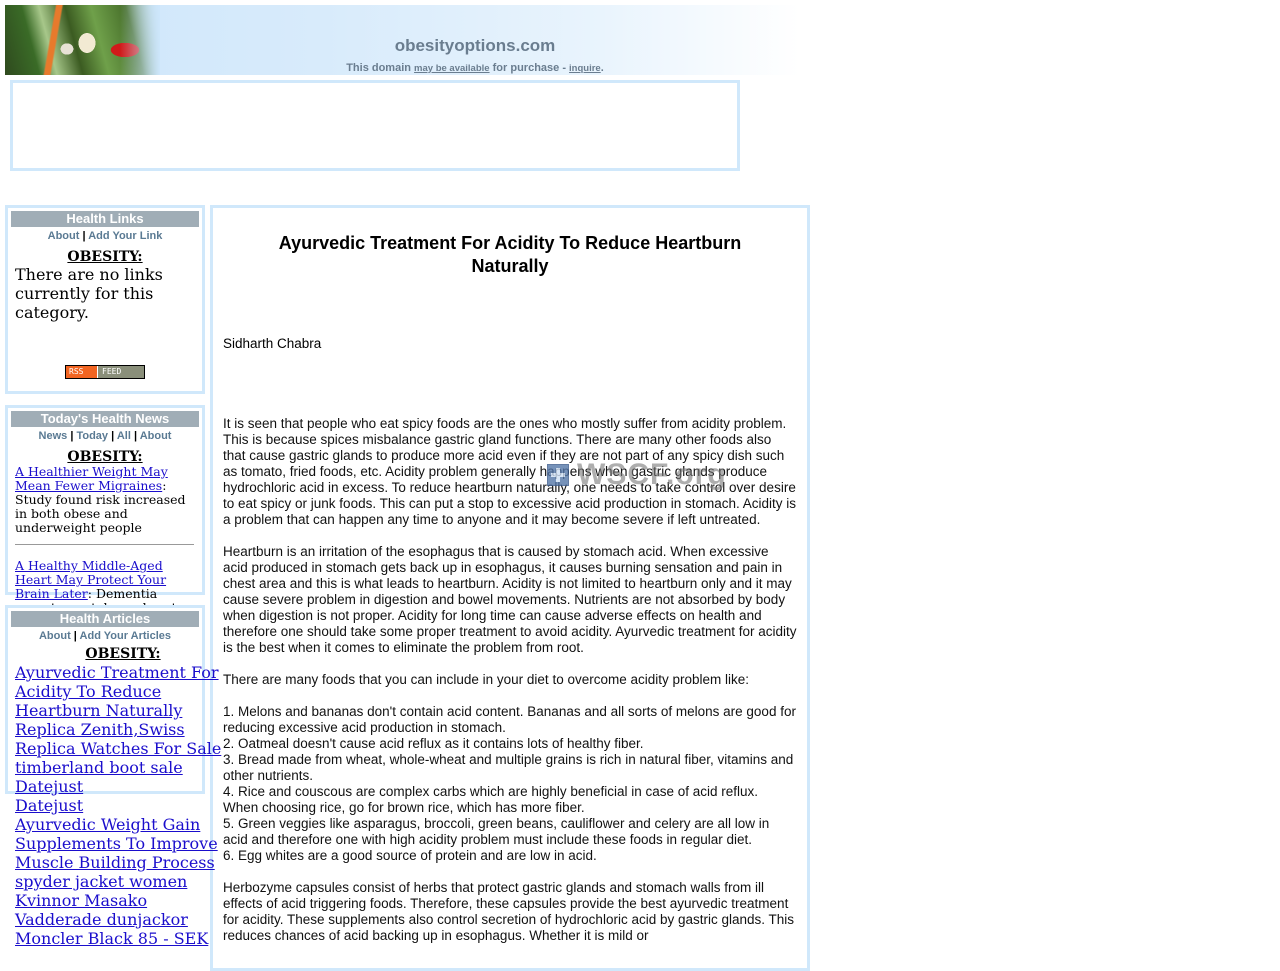 The width and height of the screenshot is (1280, 971). I want to click on health-news-category: OBESITY:, so click(105, 457).